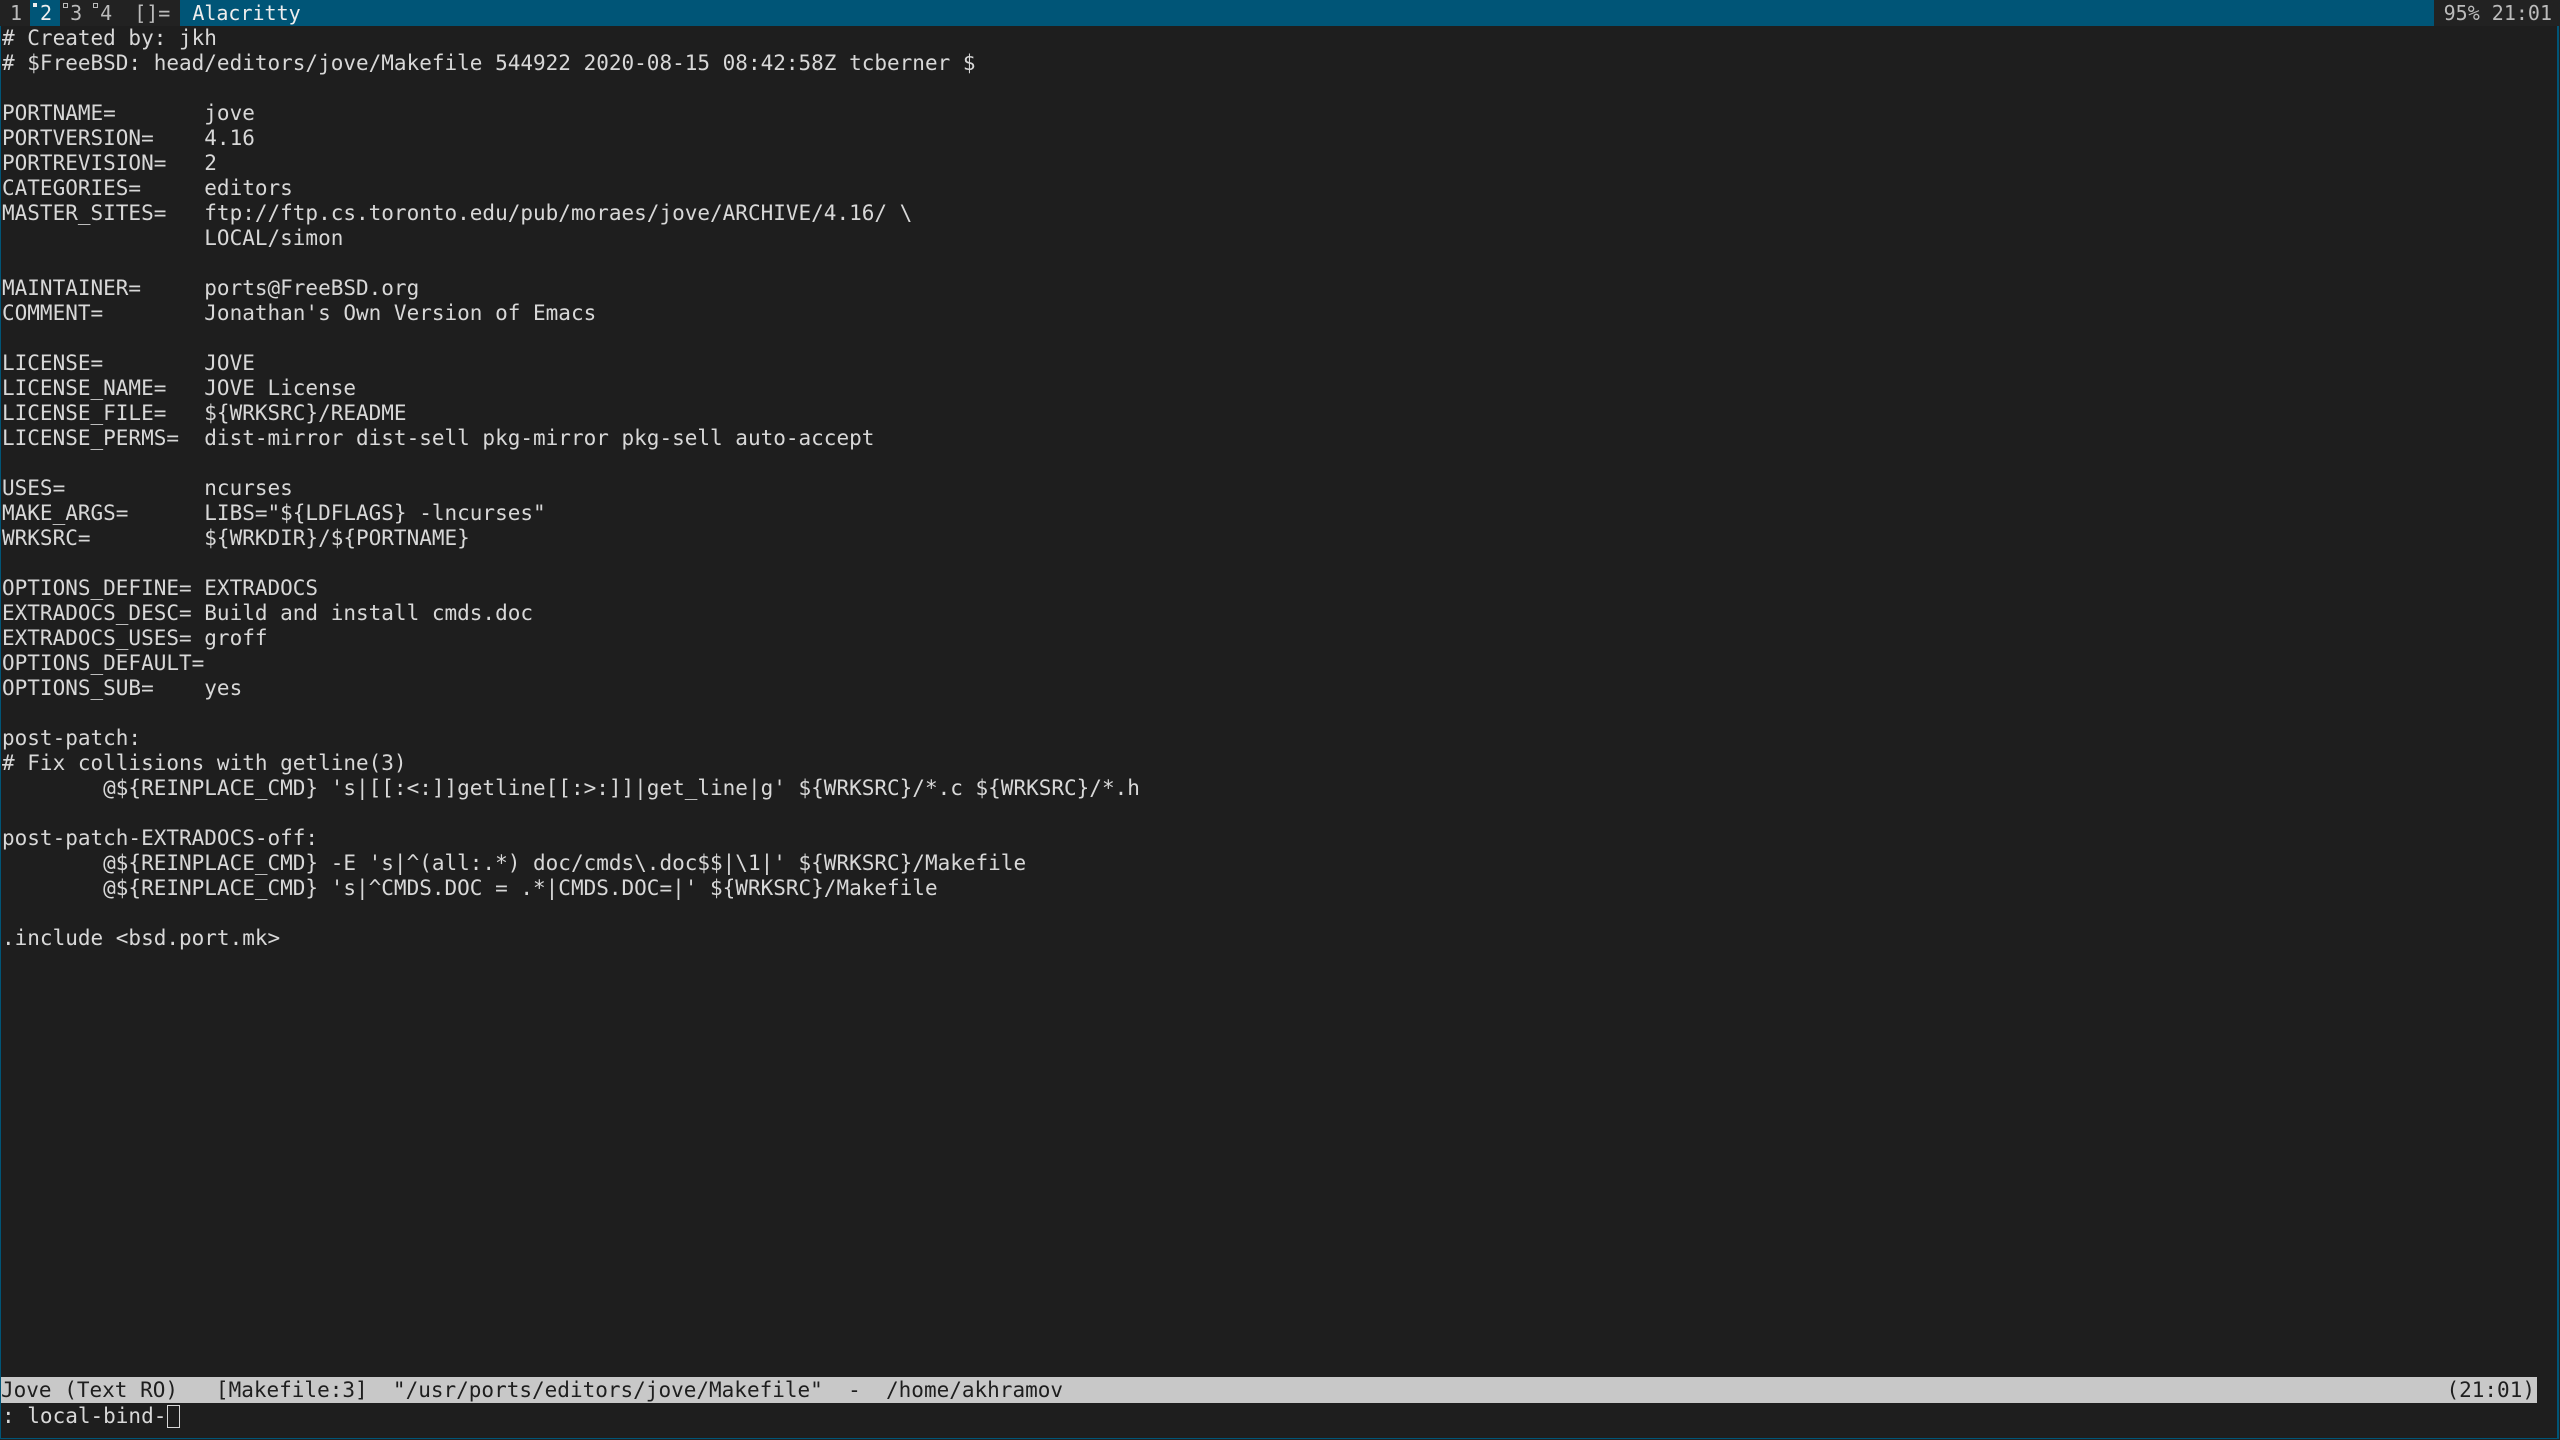  I want to click on buffer-line: PORTVERSION= 4.16, so click(128, 138).